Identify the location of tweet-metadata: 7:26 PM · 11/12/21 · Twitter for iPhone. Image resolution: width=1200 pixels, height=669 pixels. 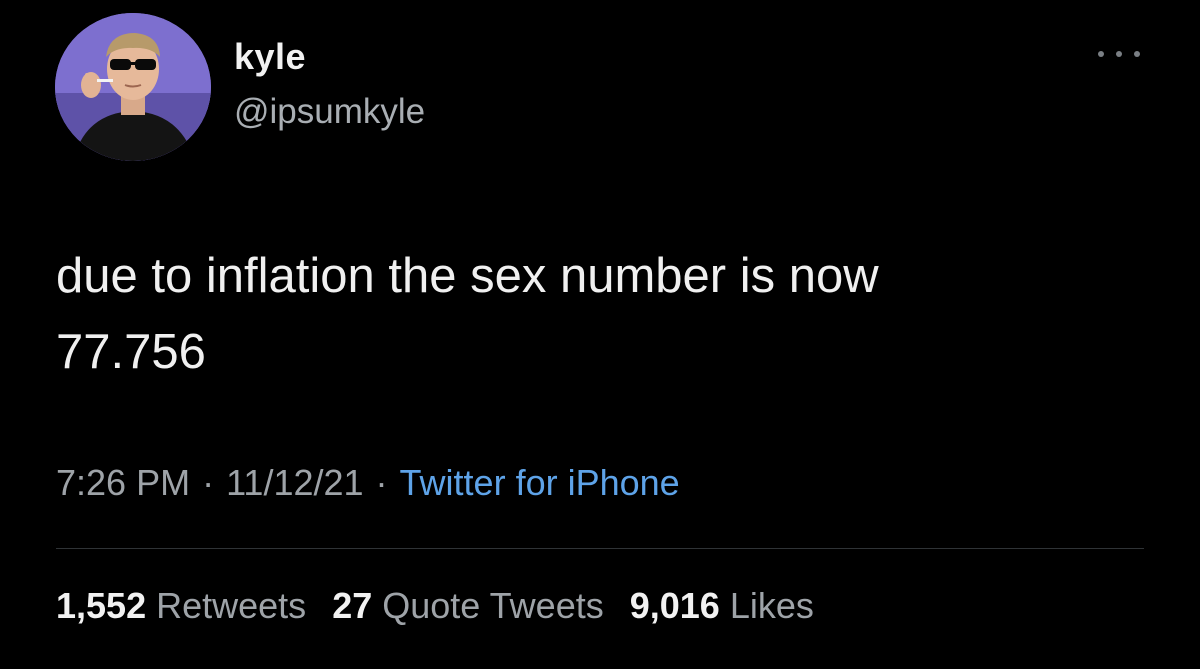
(368, 483).